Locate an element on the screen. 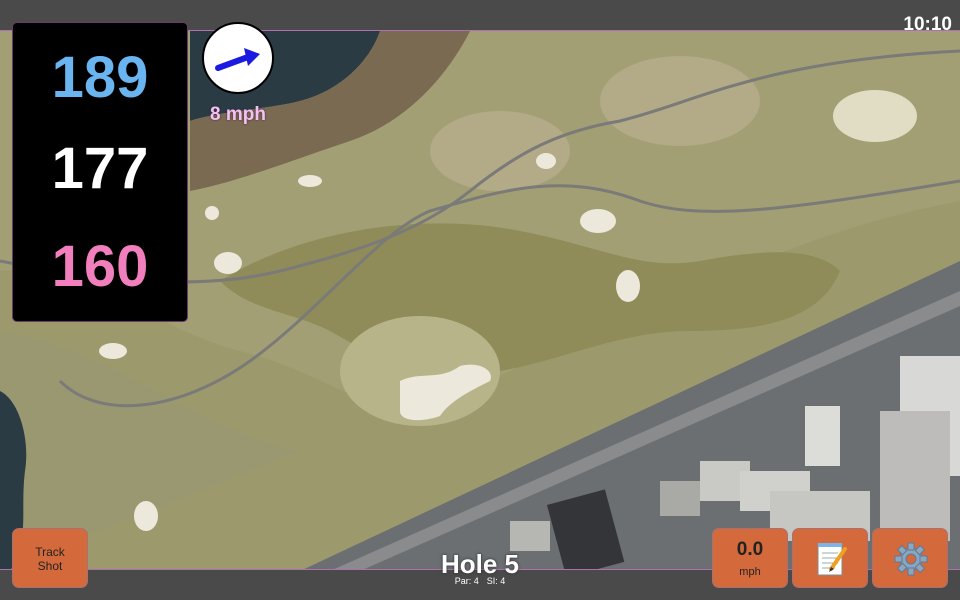  wind-speed: 8 mph is located at coordinates (238, 114).